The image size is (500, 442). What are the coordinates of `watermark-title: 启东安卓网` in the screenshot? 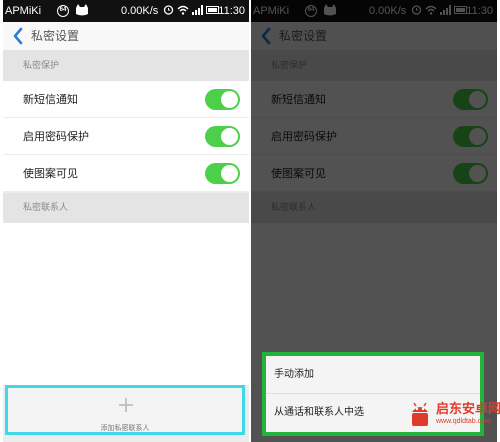 It's located at (468, 409).